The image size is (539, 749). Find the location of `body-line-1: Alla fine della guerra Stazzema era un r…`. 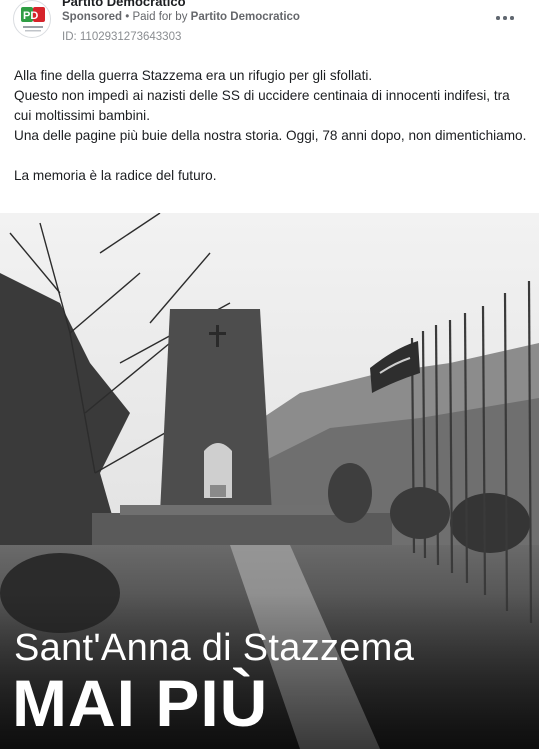

body-line-1: Alla fine della guerra Stazzema era un r… is located at coordinates (193, 75).